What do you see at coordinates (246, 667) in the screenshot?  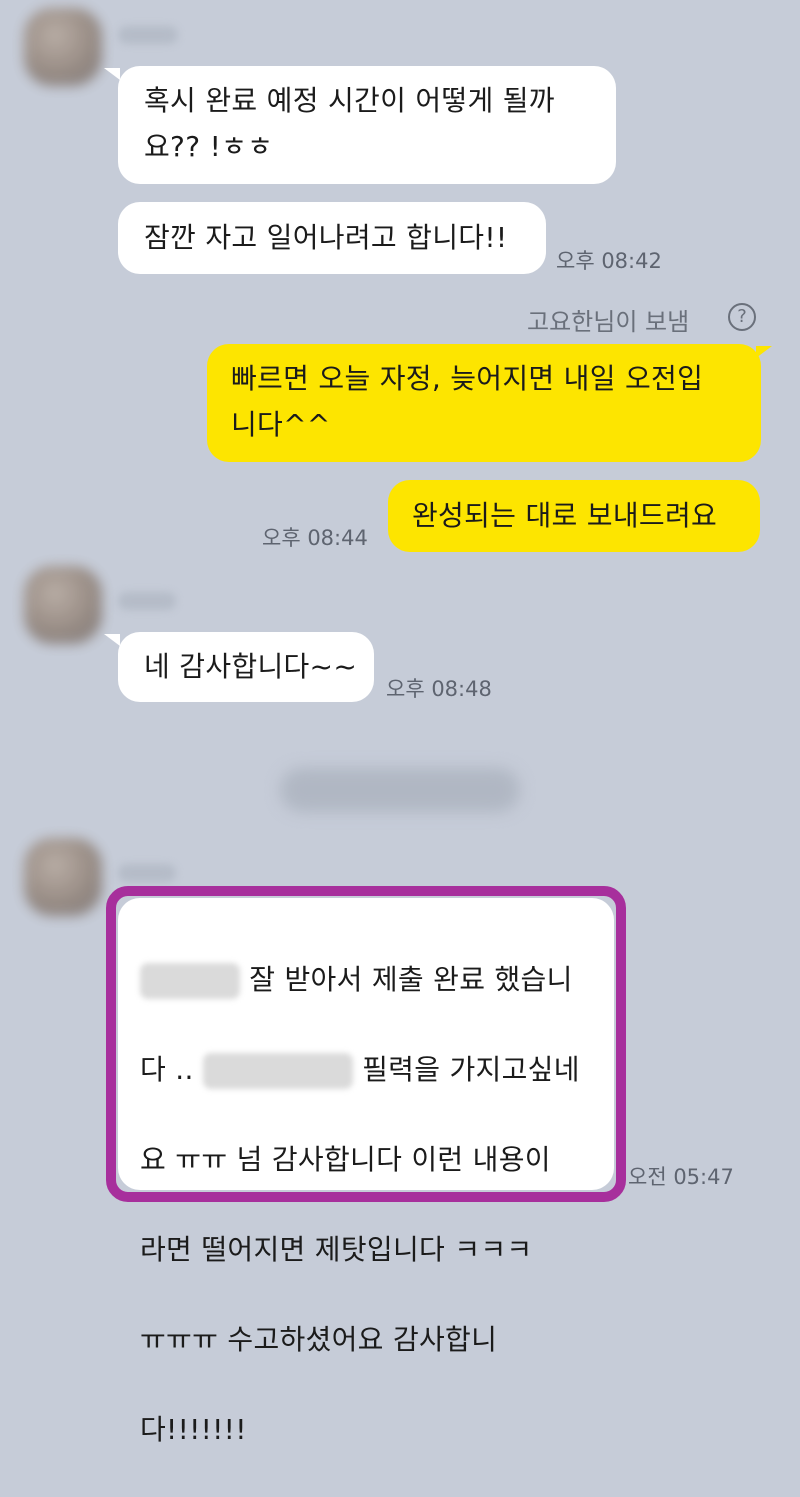 I see `message-bubble-incoming: 네 감사합니다~~` at bounding box center [246, 667].